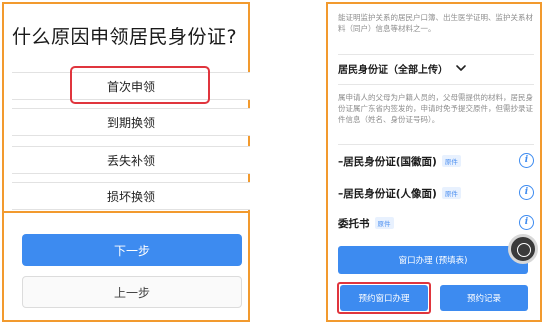 This screenshot has height=326, width=548. What do you see at coordinates (435, 23) in the screenshot?
I see `guardian-note: 能证明监护关系的居民户口簿、出生医学证明、监护关系材料（同户）信息等材料之一。` at bounding box center [435, 23].